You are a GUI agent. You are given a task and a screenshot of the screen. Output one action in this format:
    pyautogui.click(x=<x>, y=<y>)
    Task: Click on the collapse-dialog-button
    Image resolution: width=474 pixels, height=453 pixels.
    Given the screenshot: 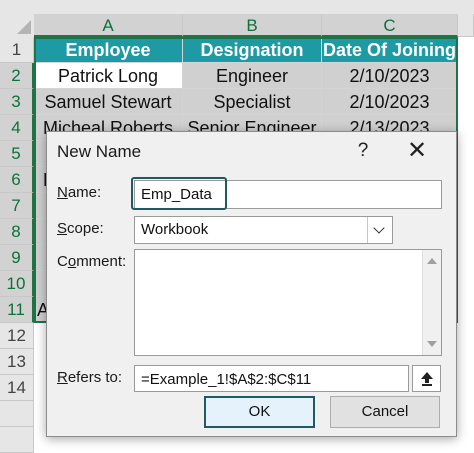 What is the action you would take?
    pyautogui.click(x=426, y=378)
    